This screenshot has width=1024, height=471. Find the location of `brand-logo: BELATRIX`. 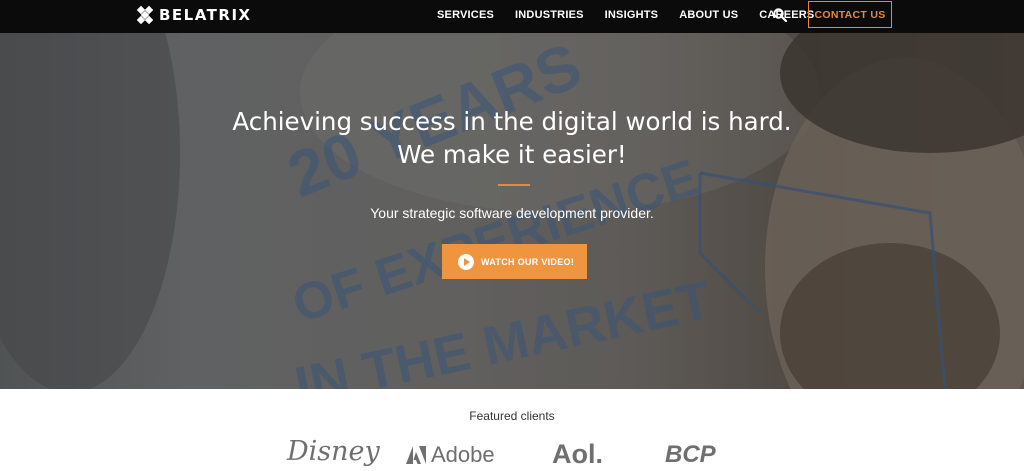

brand-logo: BELATRIX is located at coordinates (194, 15).